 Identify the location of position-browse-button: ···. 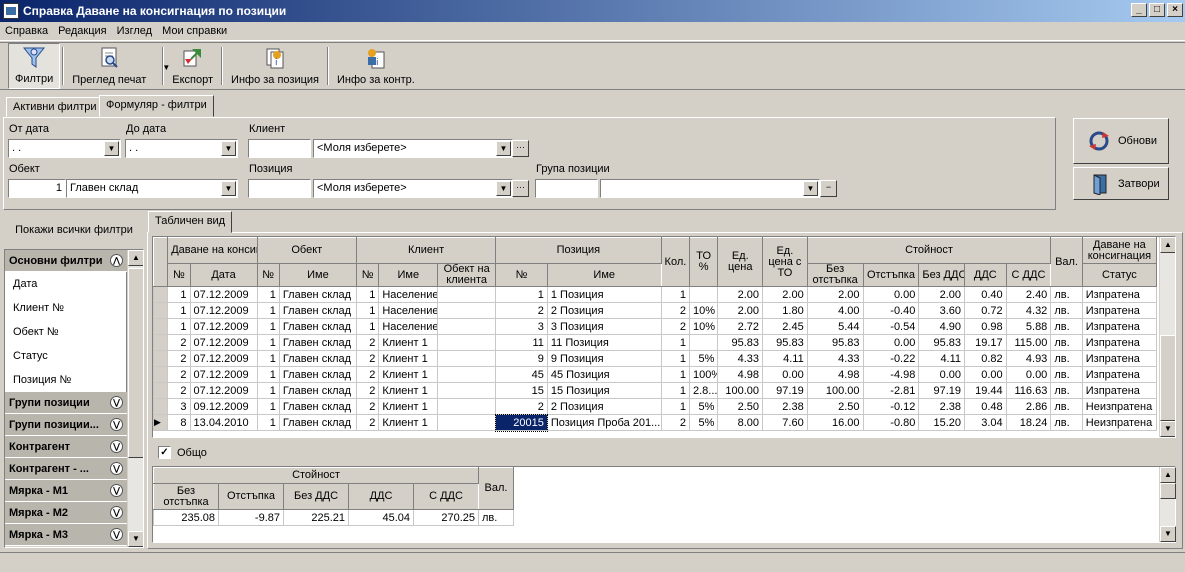
(520, 188).